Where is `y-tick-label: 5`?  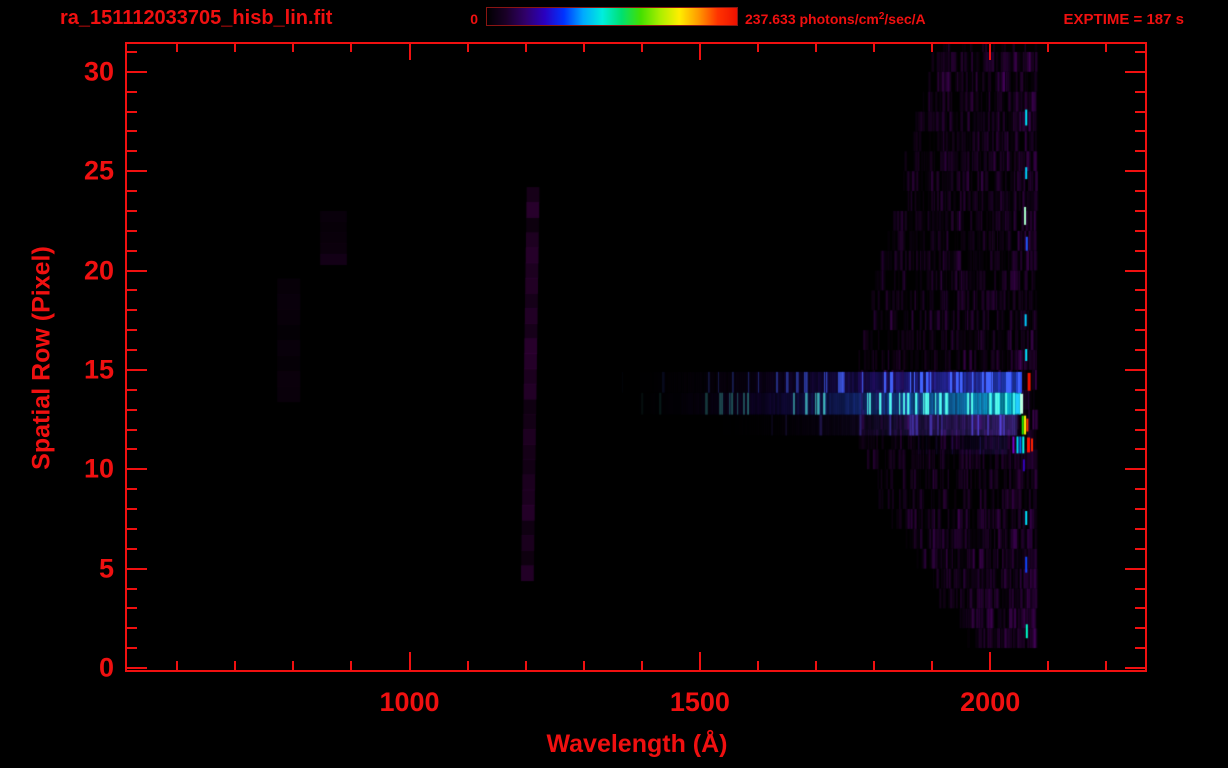 y-tick-label: 5 is located at coordinates (106, 568).